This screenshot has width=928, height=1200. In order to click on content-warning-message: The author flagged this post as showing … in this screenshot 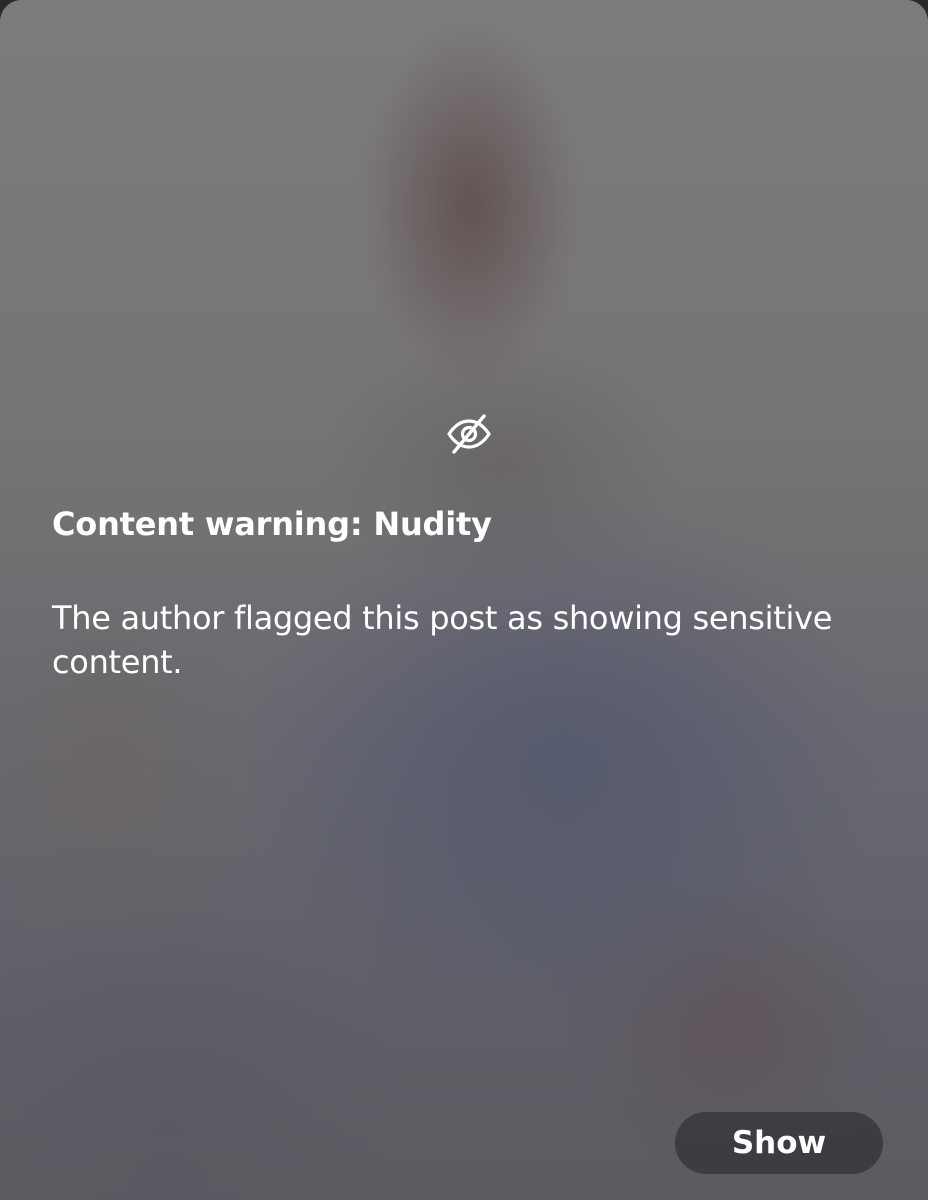, I will do `click(442, 640)`.